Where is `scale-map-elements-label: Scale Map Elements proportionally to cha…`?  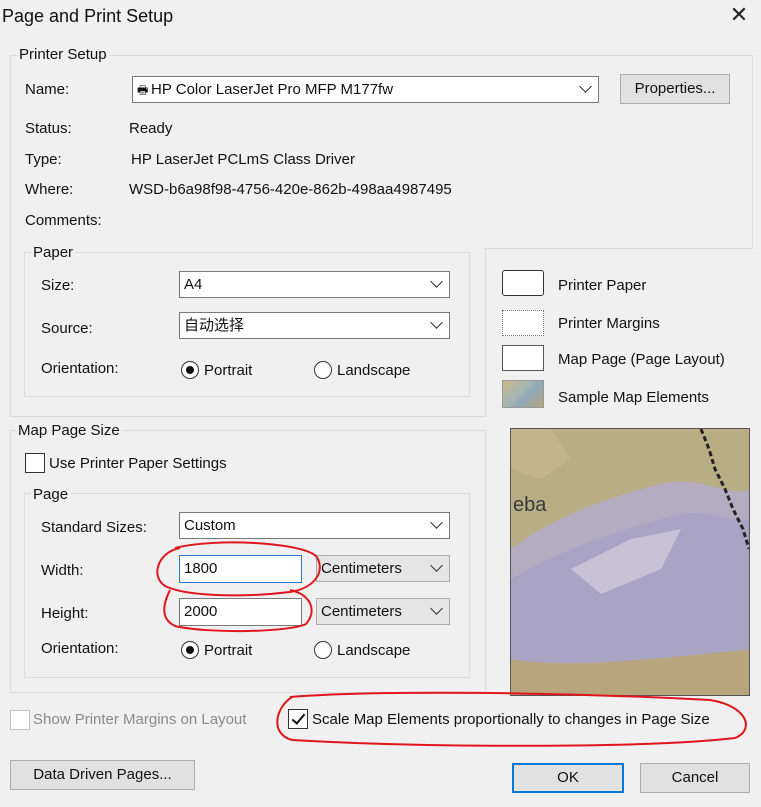 scale-map-elements-label: Scale Map Elements proportionally to cha… is located at coordinates (511, 719).